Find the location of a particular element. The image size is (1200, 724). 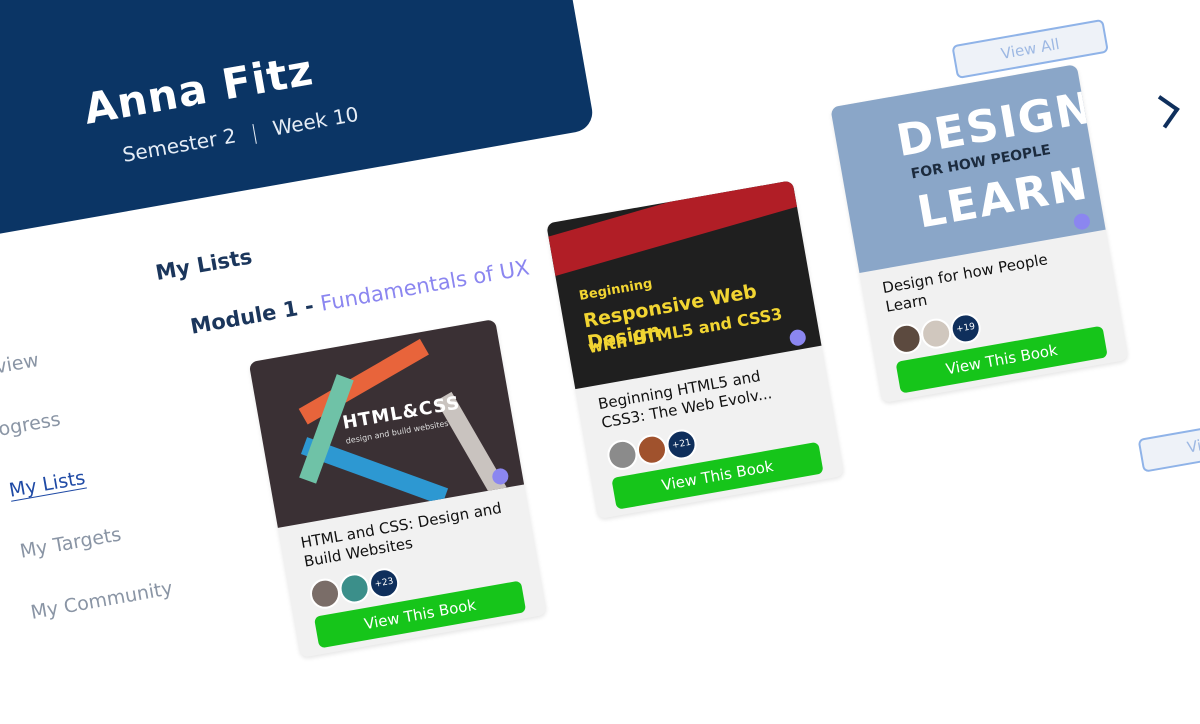

nav-item-my-targets: My Targets is located at coordinates (70, 542).